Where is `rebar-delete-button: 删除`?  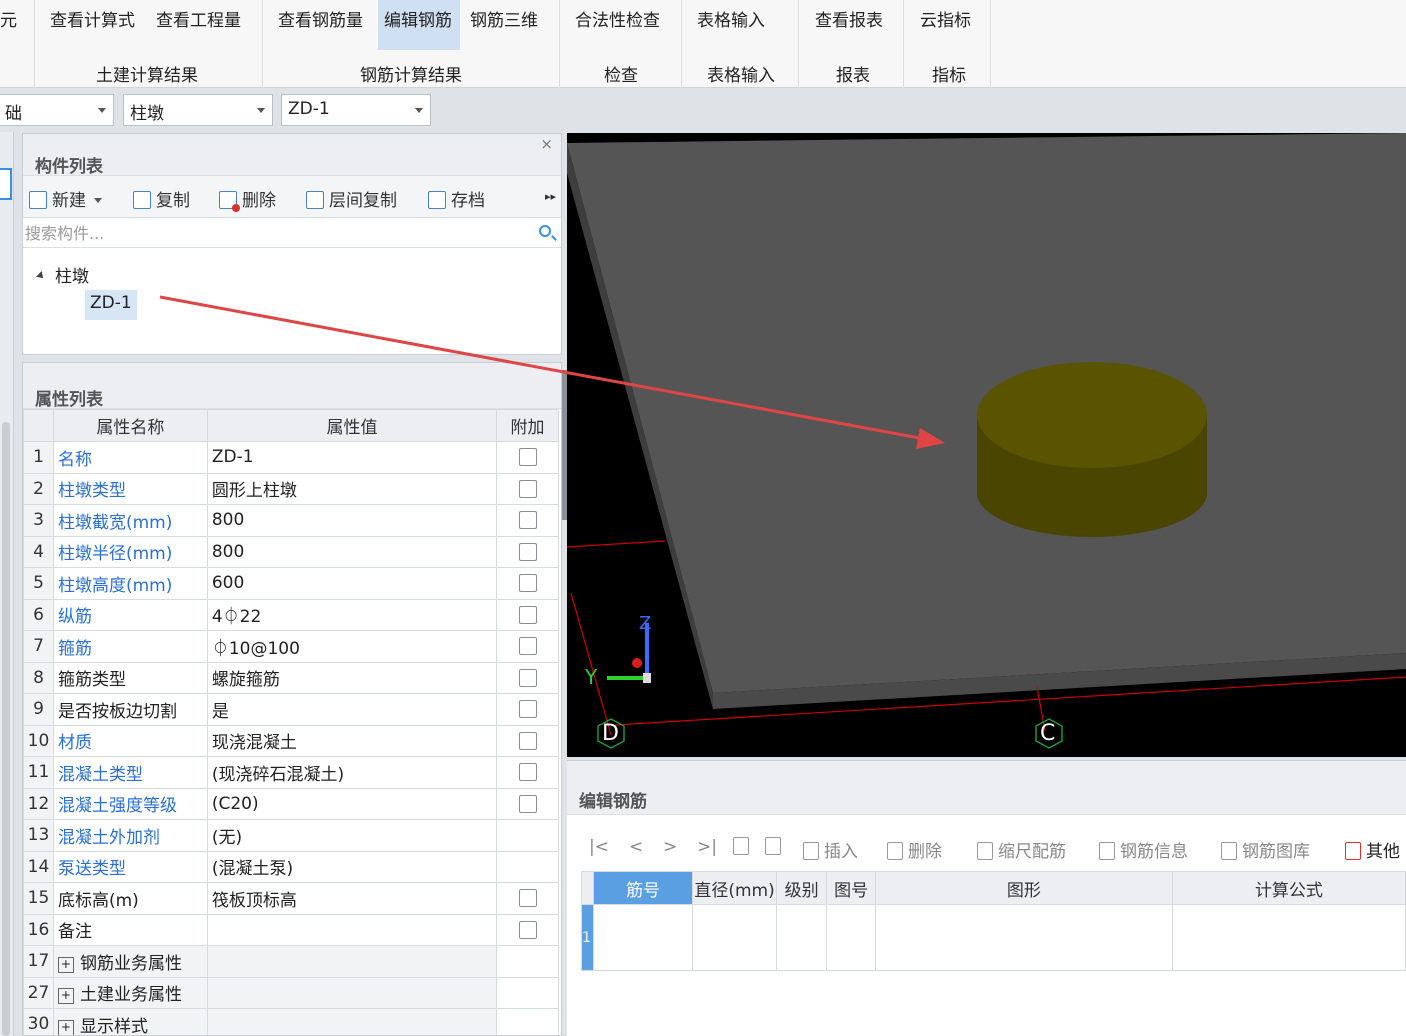 rebar-delete-button: 删除 is located at coordinates (914, 849).